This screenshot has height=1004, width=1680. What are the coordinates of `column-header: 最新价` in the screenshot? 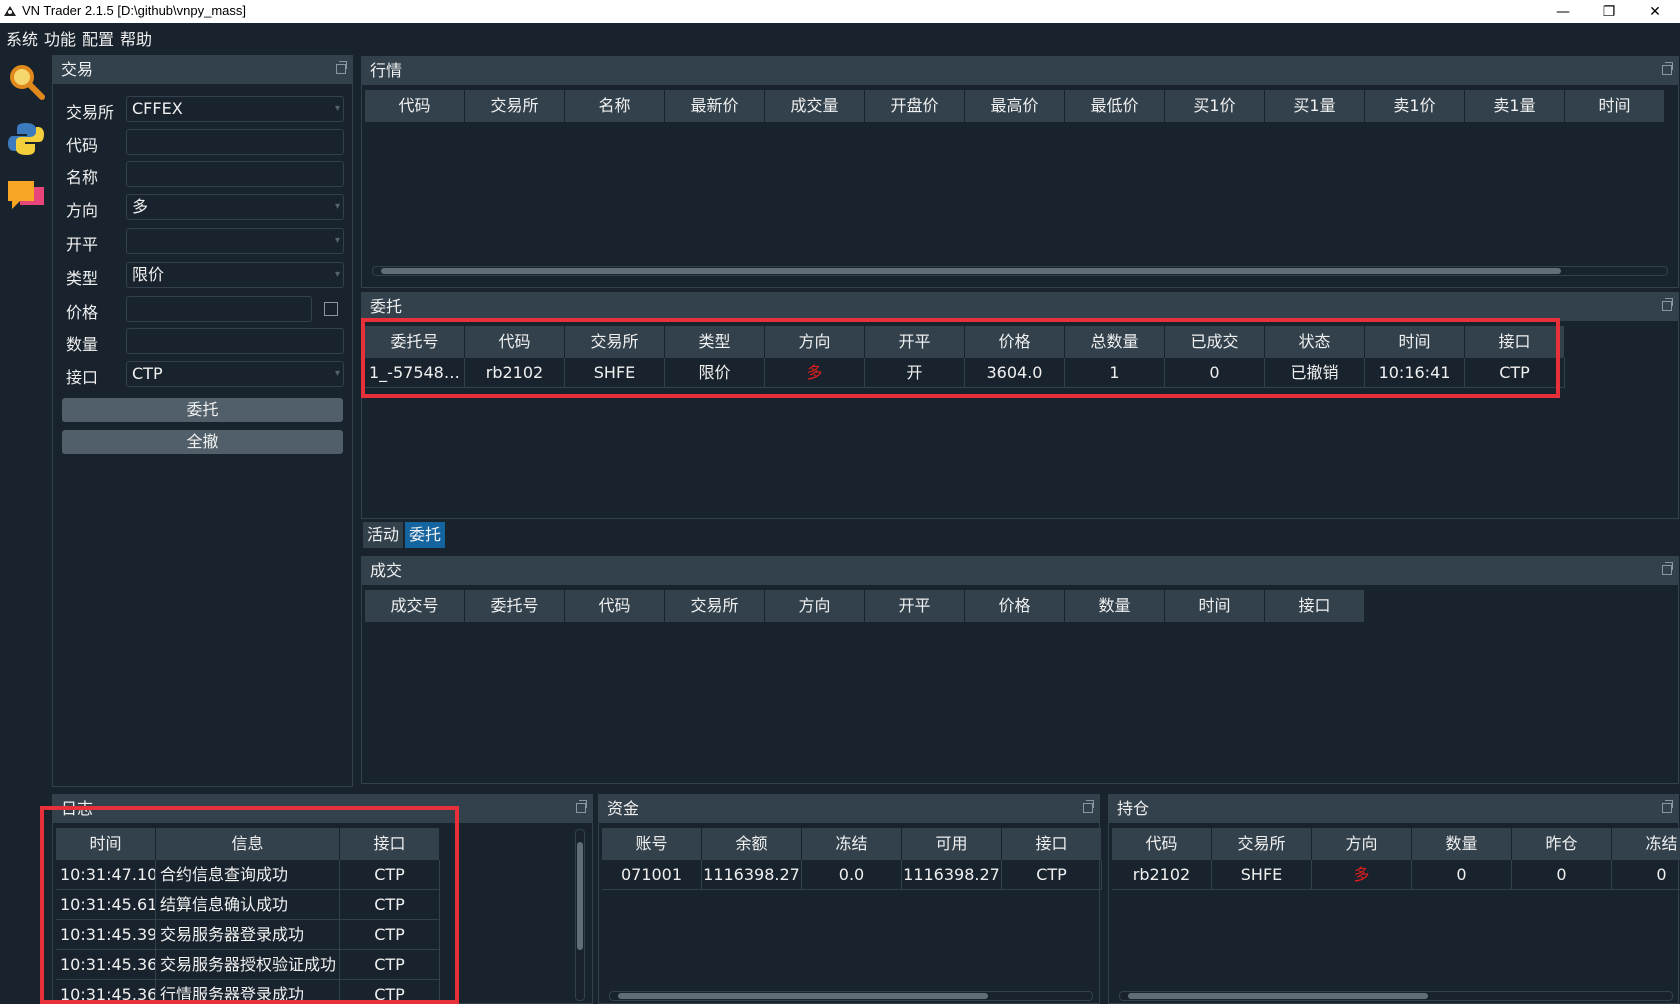 It's located at (715, 106).